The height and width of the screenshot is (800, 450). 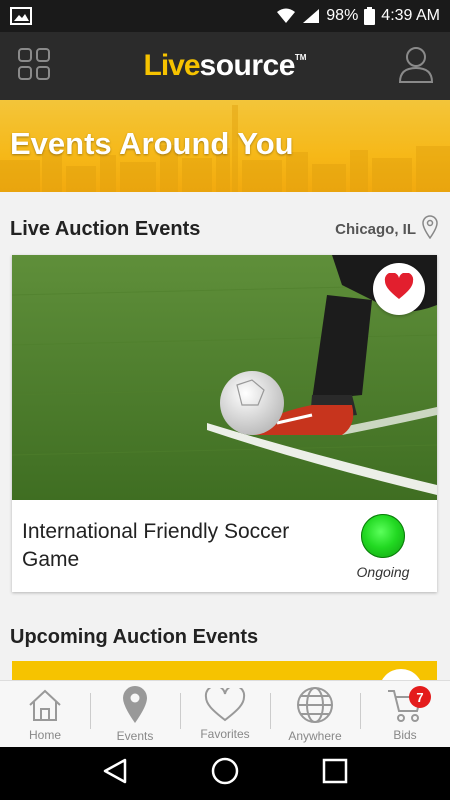 What do you see at coordinates (315, 707) in the screenshot?
I see `globe-icon` at bounding box center [315, 707].